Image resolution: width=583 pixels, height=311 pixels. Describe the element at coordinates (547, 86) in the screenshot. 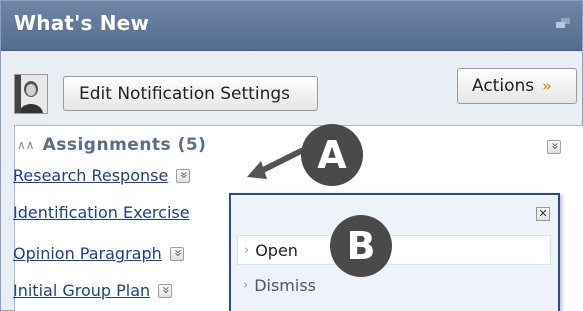

I see `chevron-down-icon: »` at that location.